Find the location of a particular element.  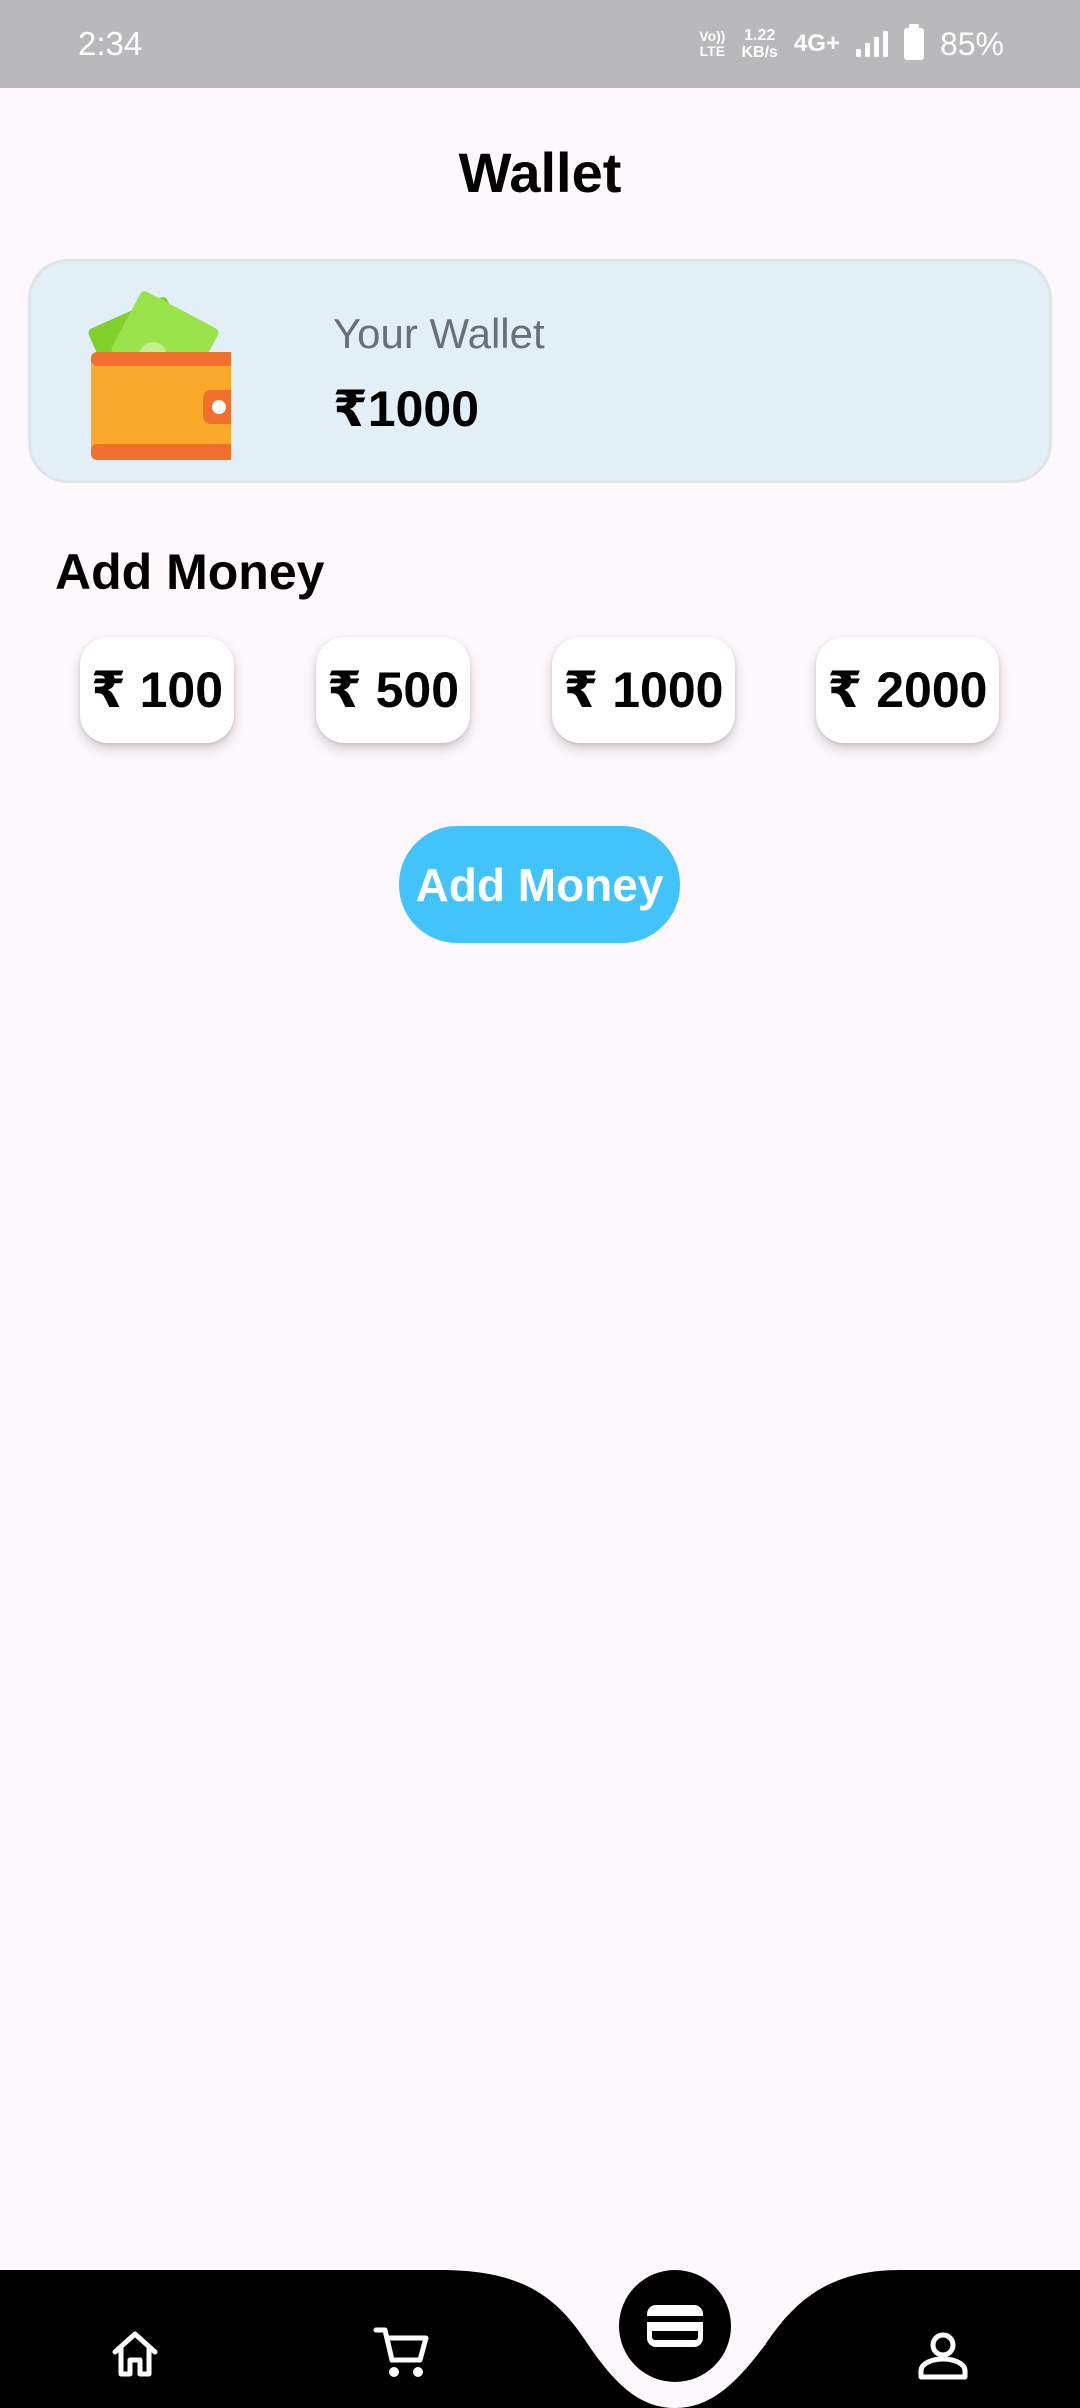

home-icon is located at coordinates (135, 2354).